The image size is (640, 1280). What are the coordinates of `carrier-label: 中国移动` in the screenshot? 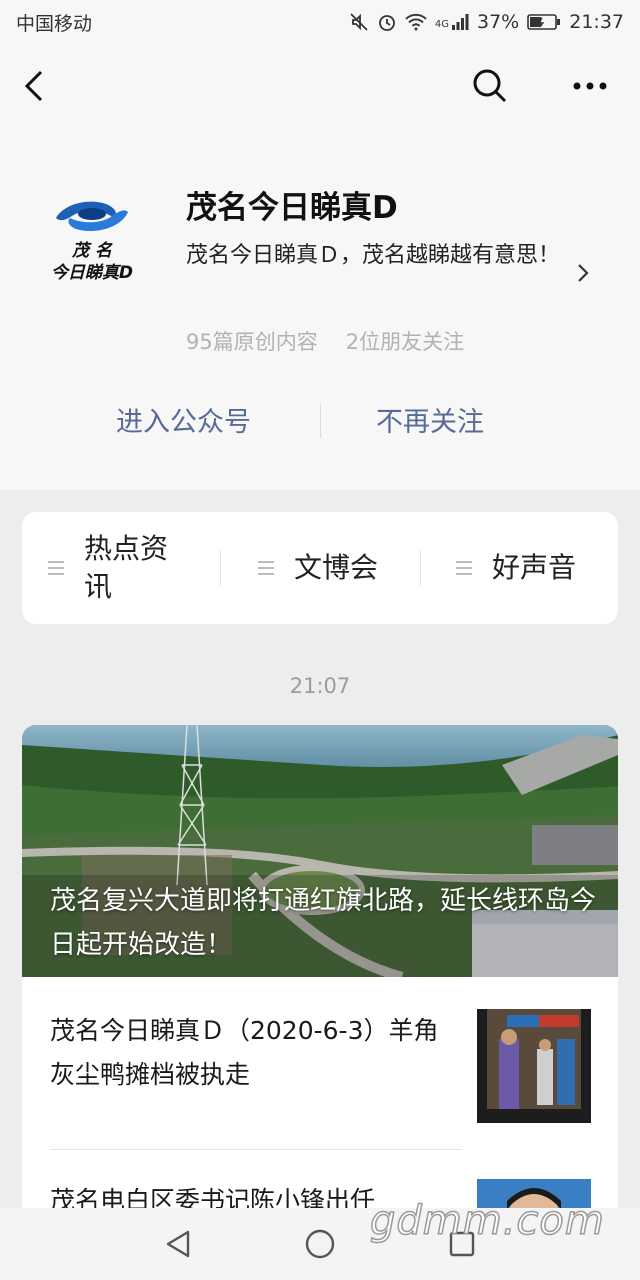 It's located at (54, 23).